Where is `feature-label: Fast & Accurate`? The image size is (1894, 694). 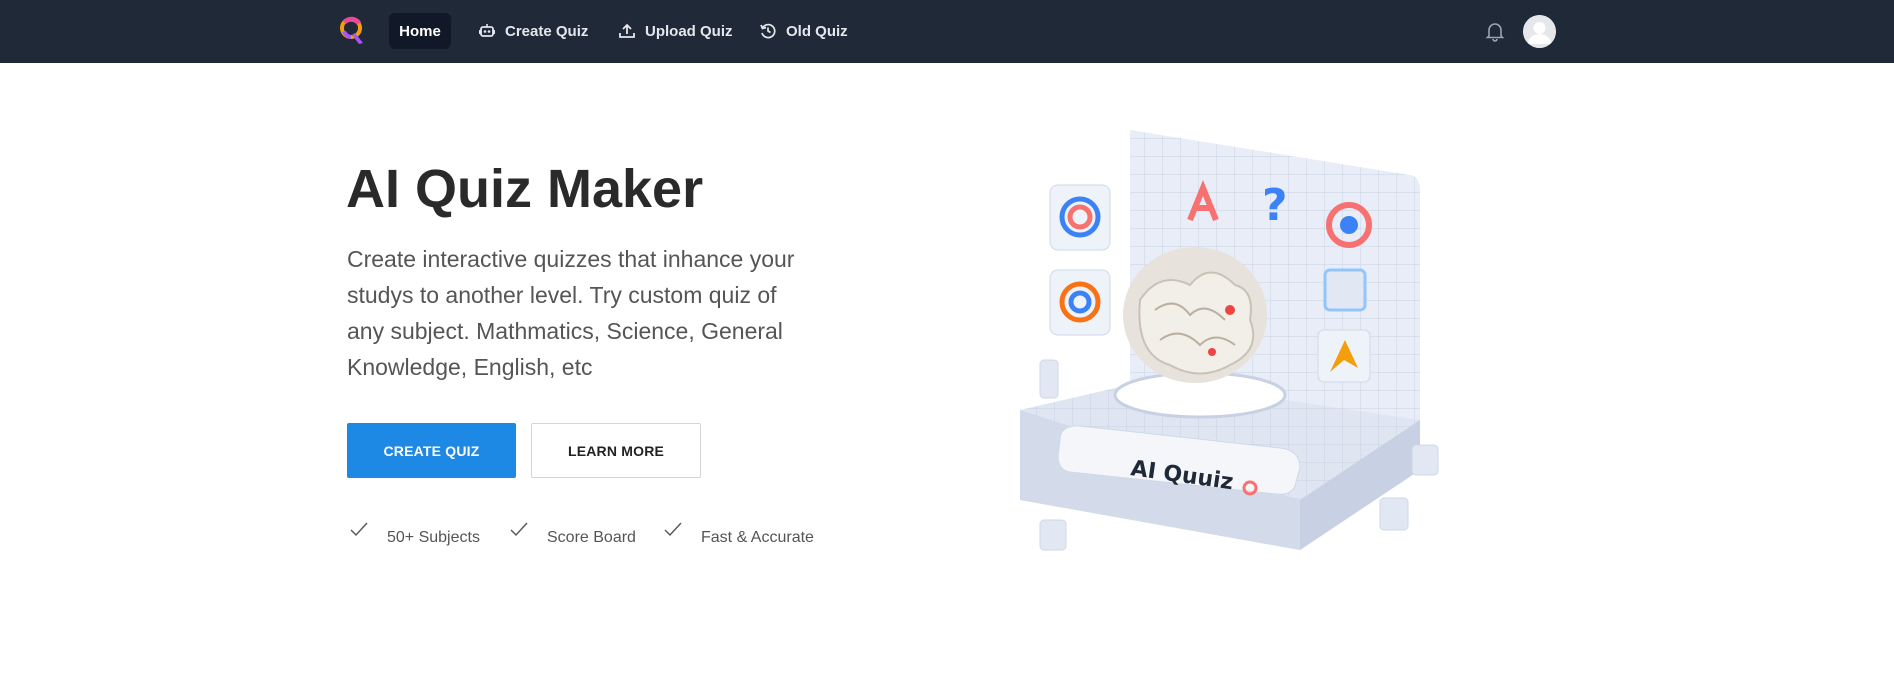
feature-label: Fast & Accurate is located at coordinates (757, 537).